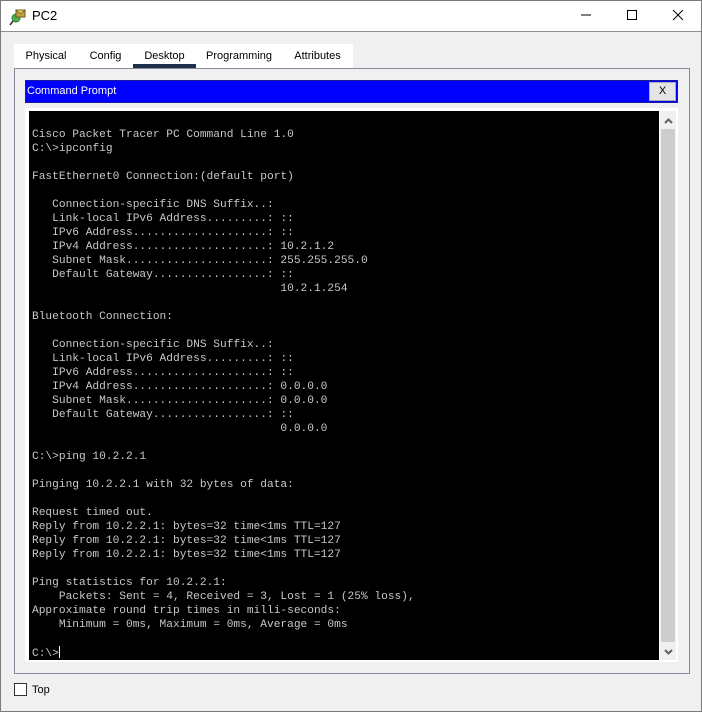  I want to click on scroll-thumb, so click(668, 385).